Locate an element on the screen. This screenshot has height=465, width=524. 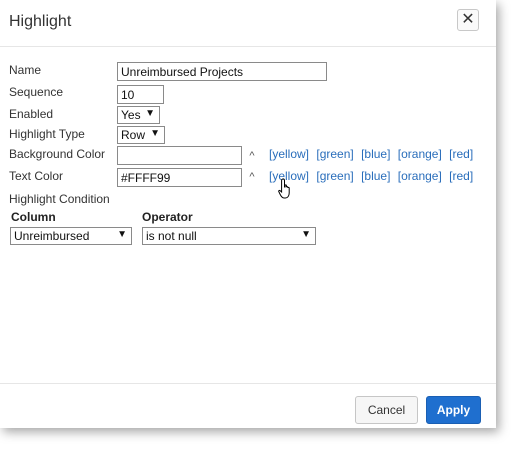
bg-color-orange-link: [orange] is located at coordinates (420, 154).